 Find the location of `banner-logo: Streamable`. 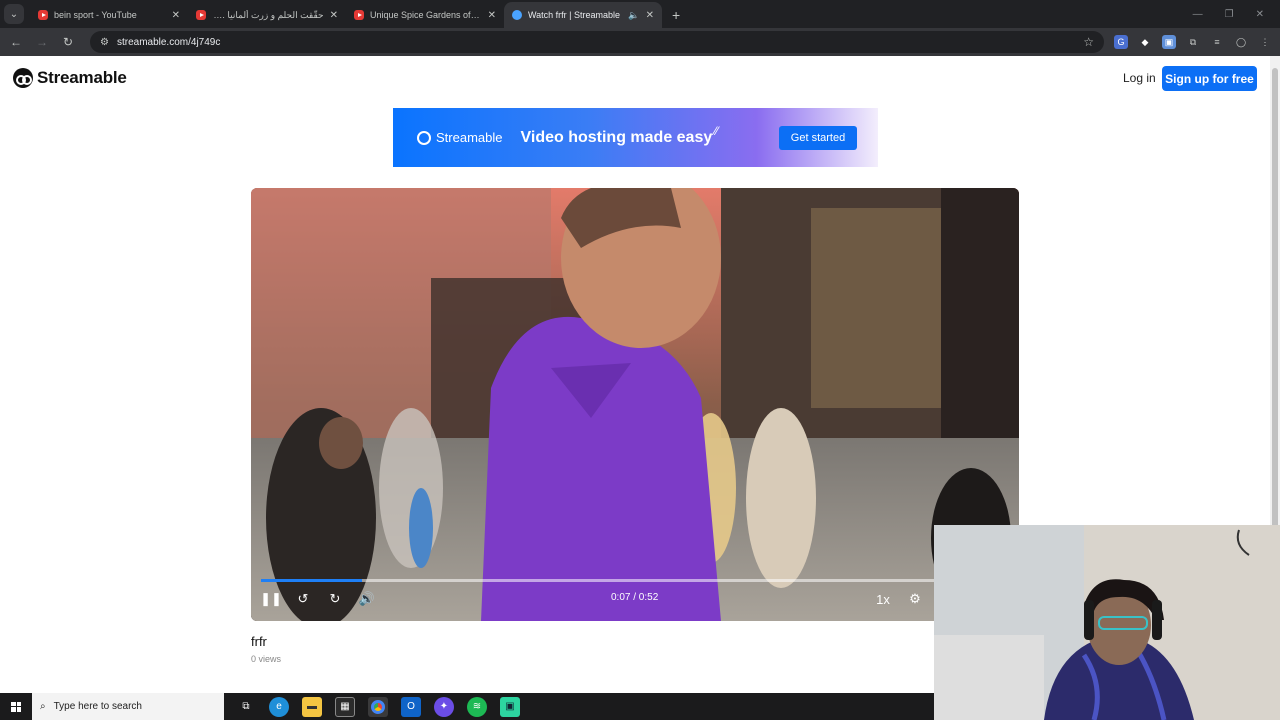

banner-logo: Streamable is located at coordinates (459, 137).